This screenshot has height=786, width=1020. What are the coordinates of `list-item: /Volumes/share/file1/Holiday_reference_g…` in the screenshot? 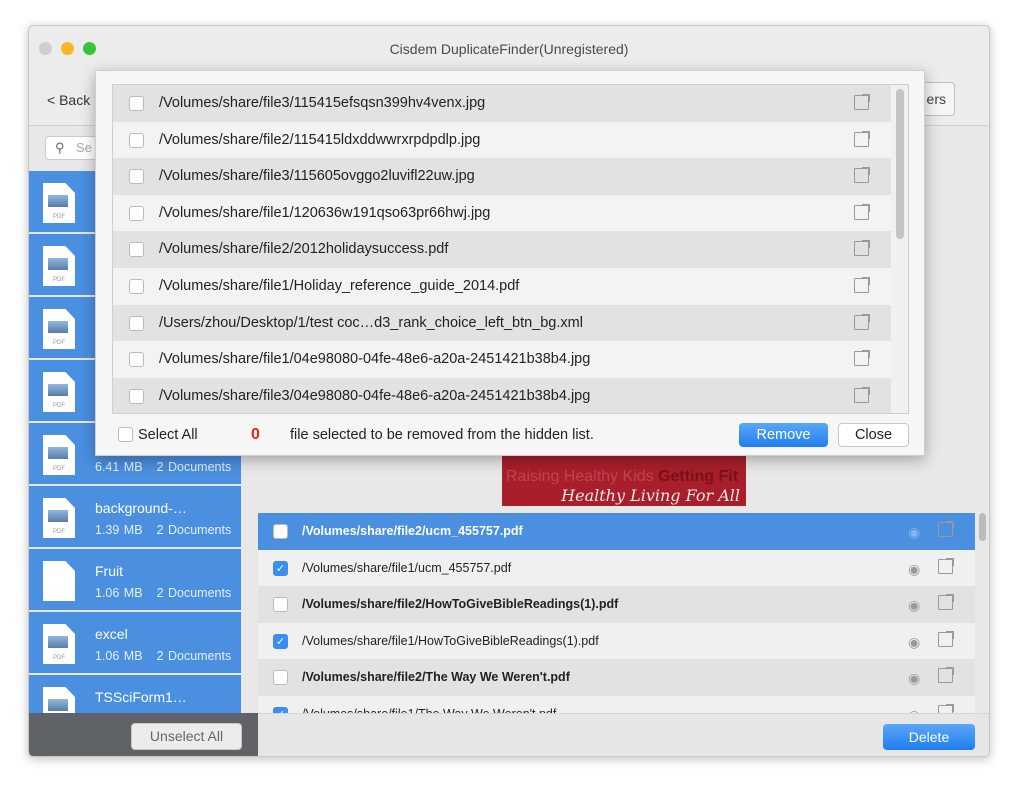 It's located at (502, 286).